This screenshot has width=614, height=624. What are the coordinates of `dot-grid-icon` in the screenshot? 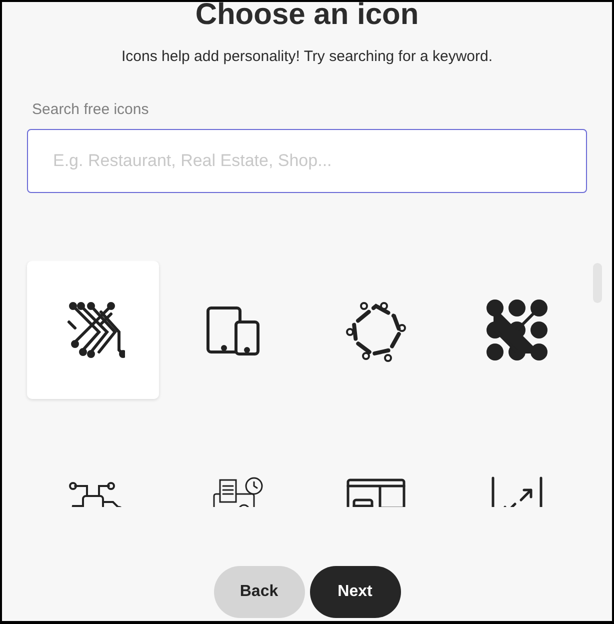 It's located at (516, 330).